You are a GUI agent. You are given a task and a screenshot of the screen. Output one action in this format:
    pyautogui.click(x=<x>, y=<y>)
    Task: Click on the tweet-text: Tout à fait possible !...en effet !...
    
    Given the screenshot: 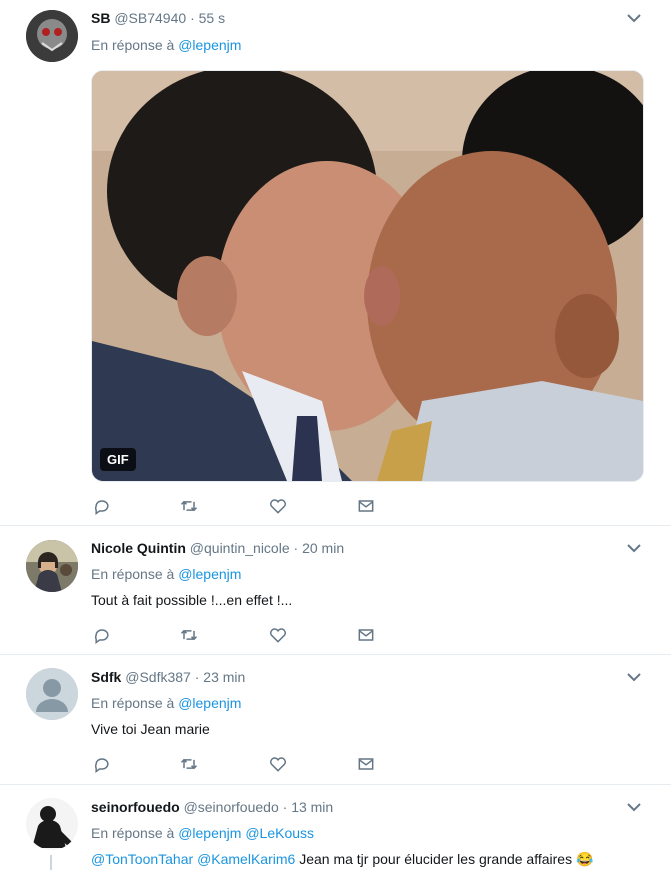 What is the action you would take?
    pyautogui.click(x=192, y=600)
    